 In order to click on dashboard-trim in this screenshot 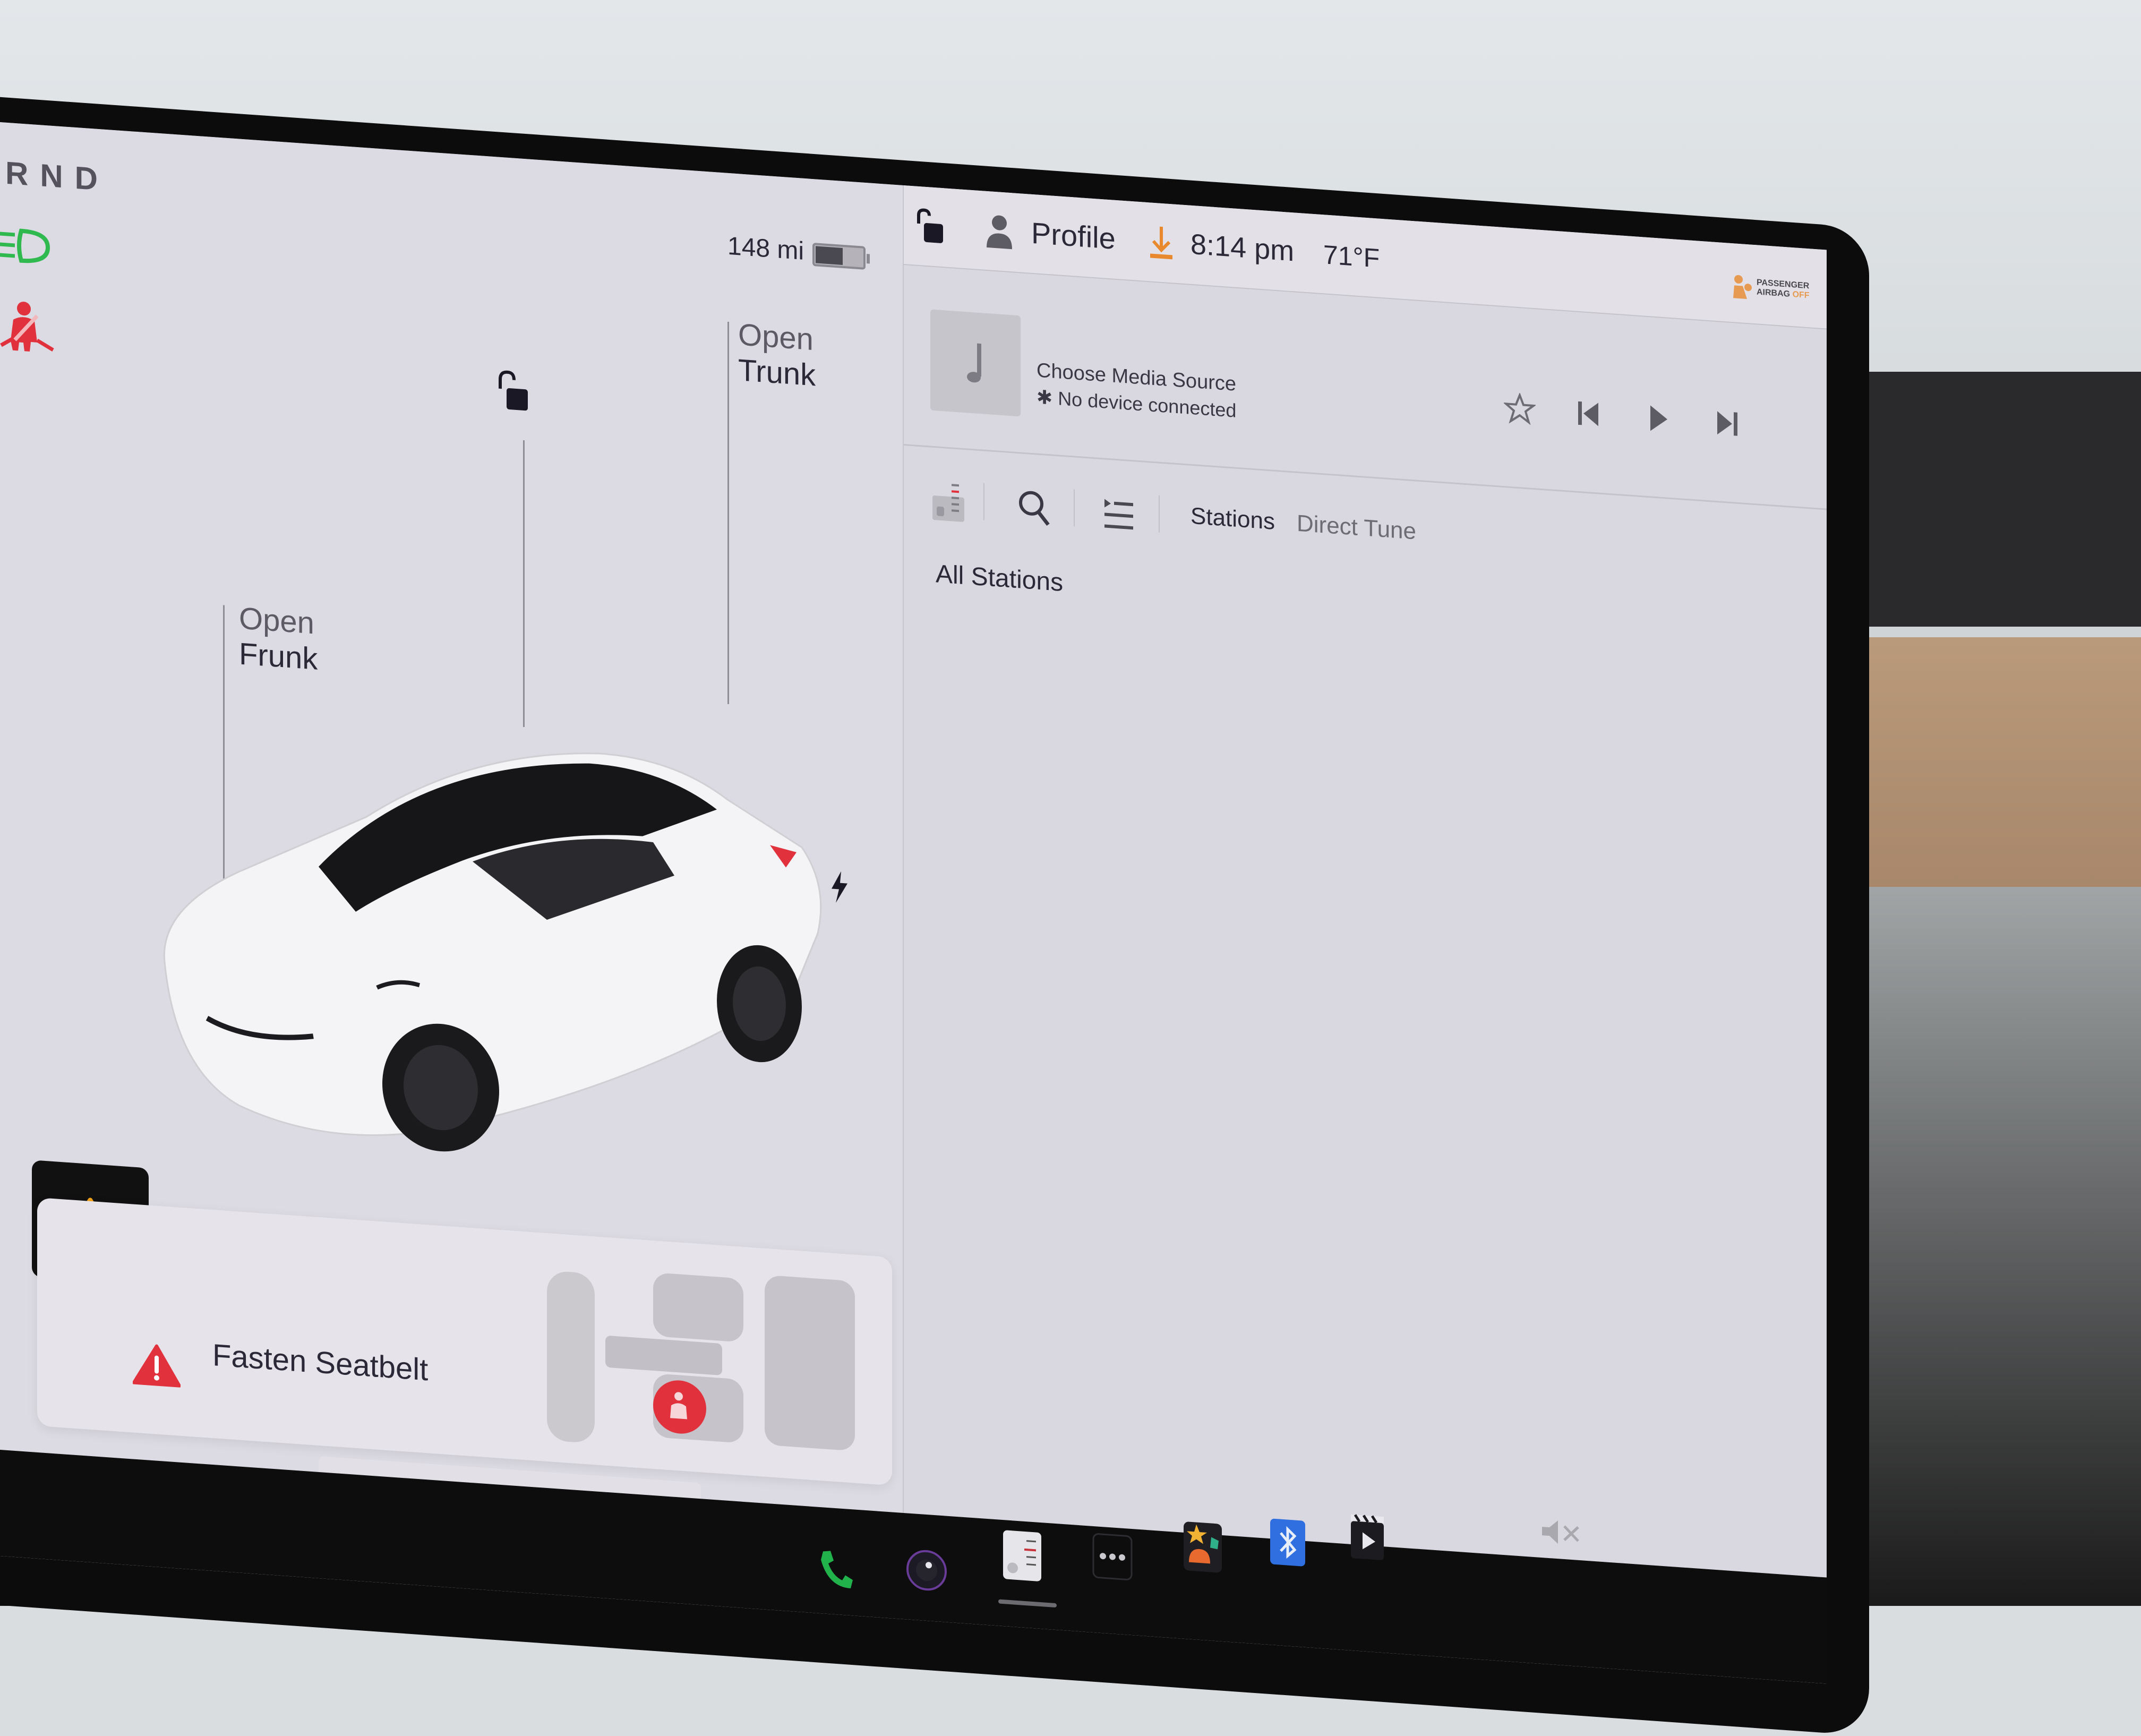, I will do `click(1992, 499)`.